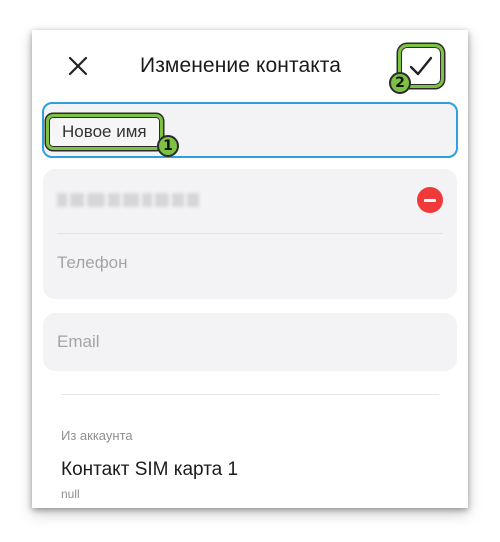 This screenshot has height=542, width=500. I want to click on remove-circle-icon, so click(430, 200).